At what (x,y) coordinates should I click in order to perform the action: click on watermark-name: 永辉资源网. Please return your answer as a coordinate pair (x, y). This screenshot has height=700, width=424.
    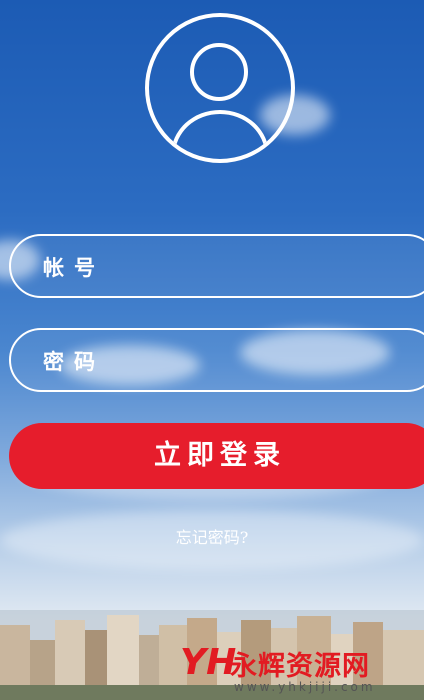
    Looking at the image, I should click on (300, 666).